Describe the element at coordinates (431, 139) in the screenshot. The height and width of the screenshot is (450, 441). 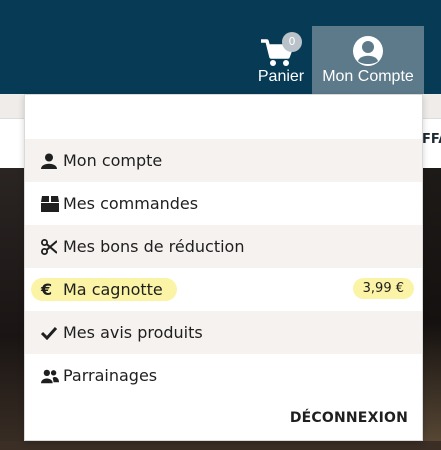
I see `nav-item-partial: FFA` at that location.